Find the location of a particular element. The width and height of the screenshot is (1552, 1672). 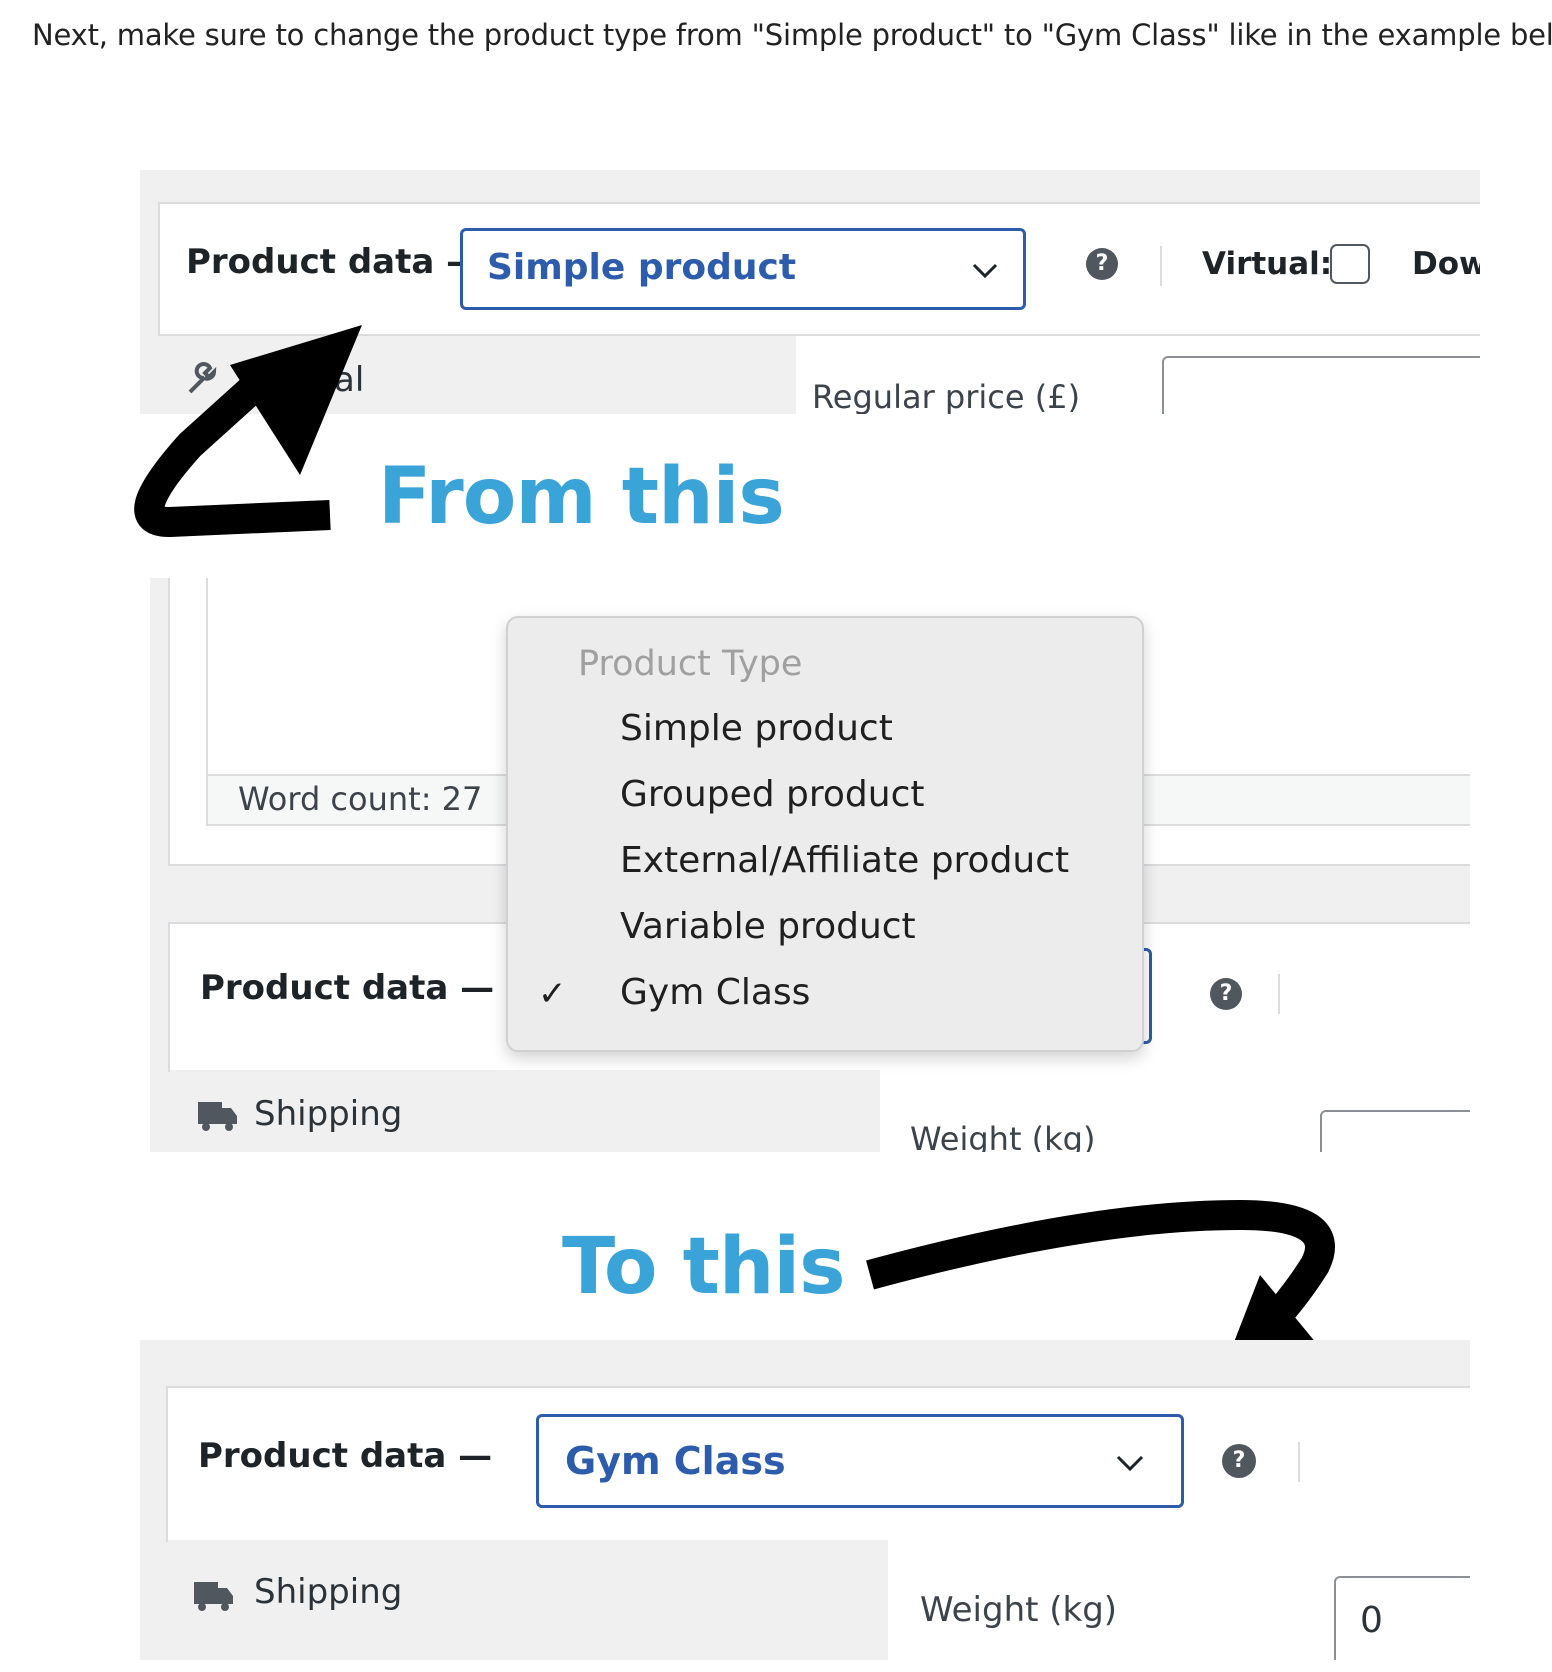

price-panel: Regular price (£) is located at coordinates (1138, 375).